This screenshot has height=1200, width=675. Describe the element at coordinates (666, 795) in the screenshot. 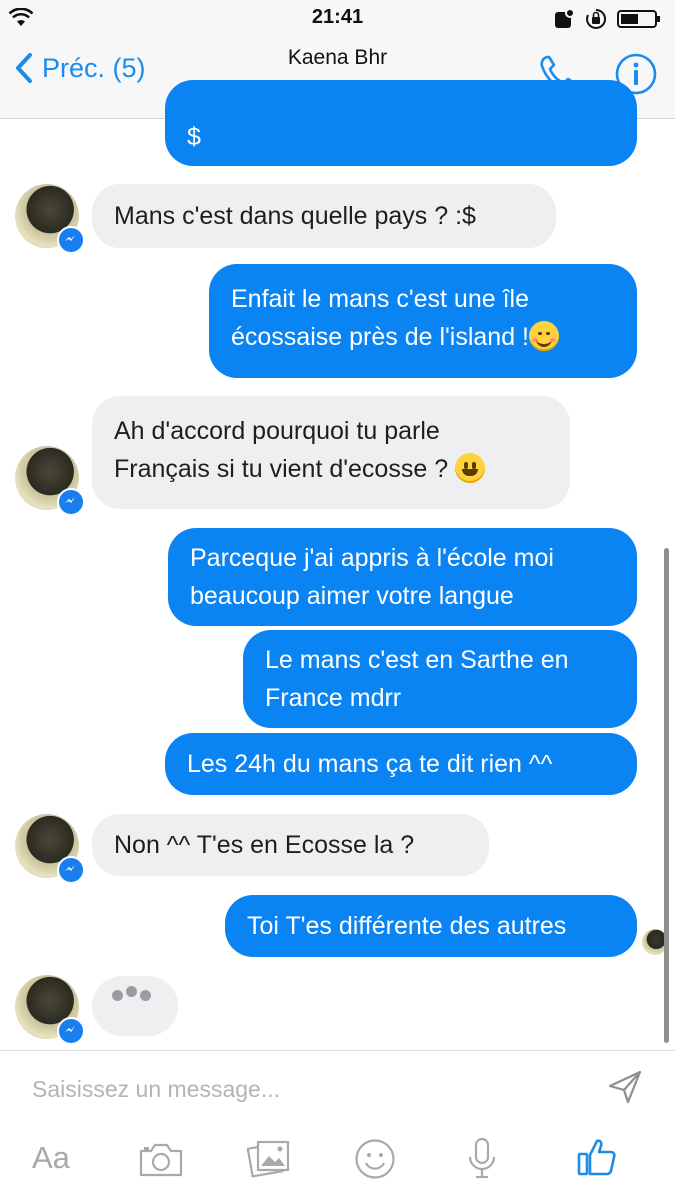

I see `scrollbar` at that location.